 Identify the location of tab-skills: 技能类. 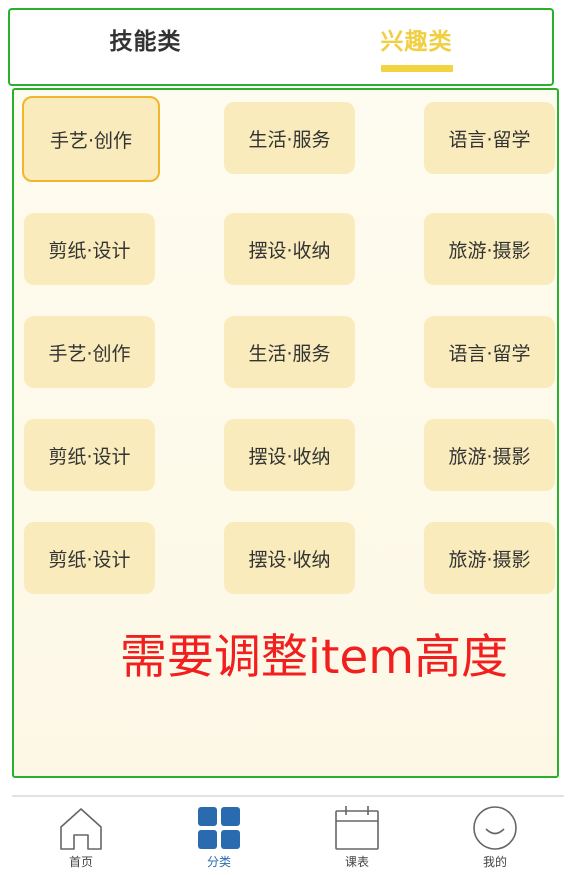
(145, 47).